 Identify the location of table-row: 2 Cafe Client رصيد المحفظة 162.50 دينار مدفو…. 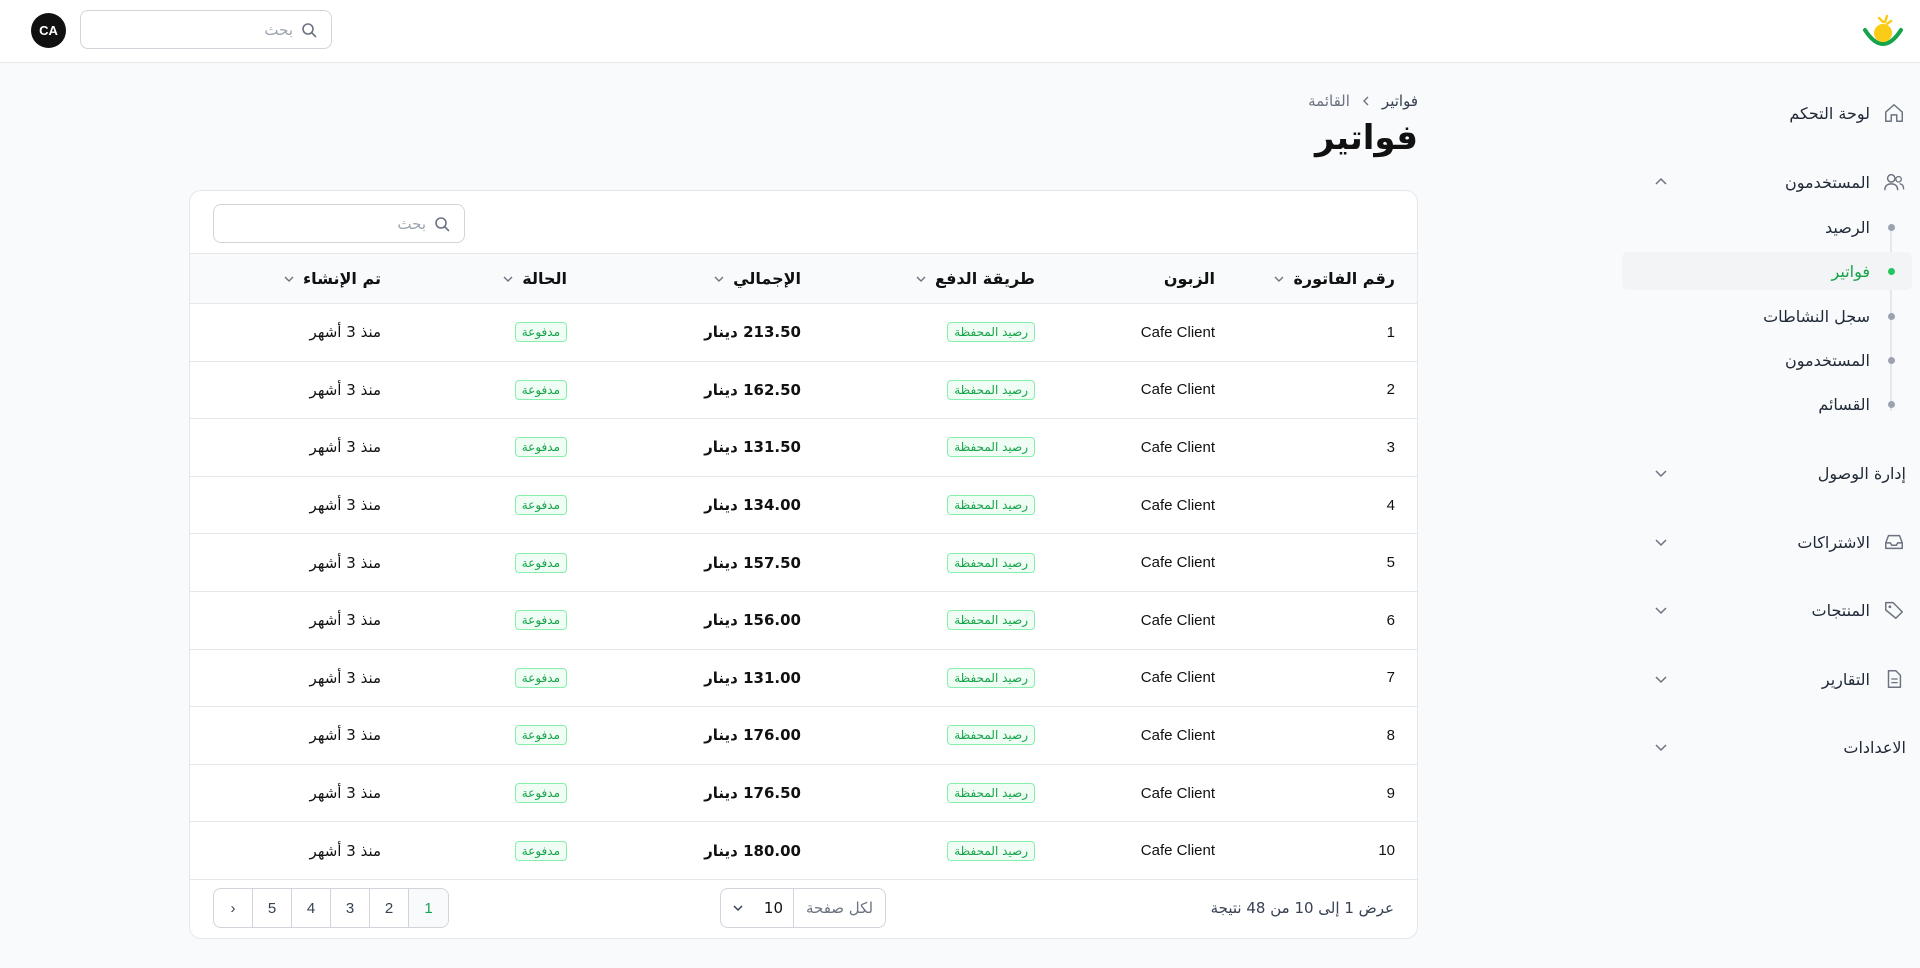
(803, 390).